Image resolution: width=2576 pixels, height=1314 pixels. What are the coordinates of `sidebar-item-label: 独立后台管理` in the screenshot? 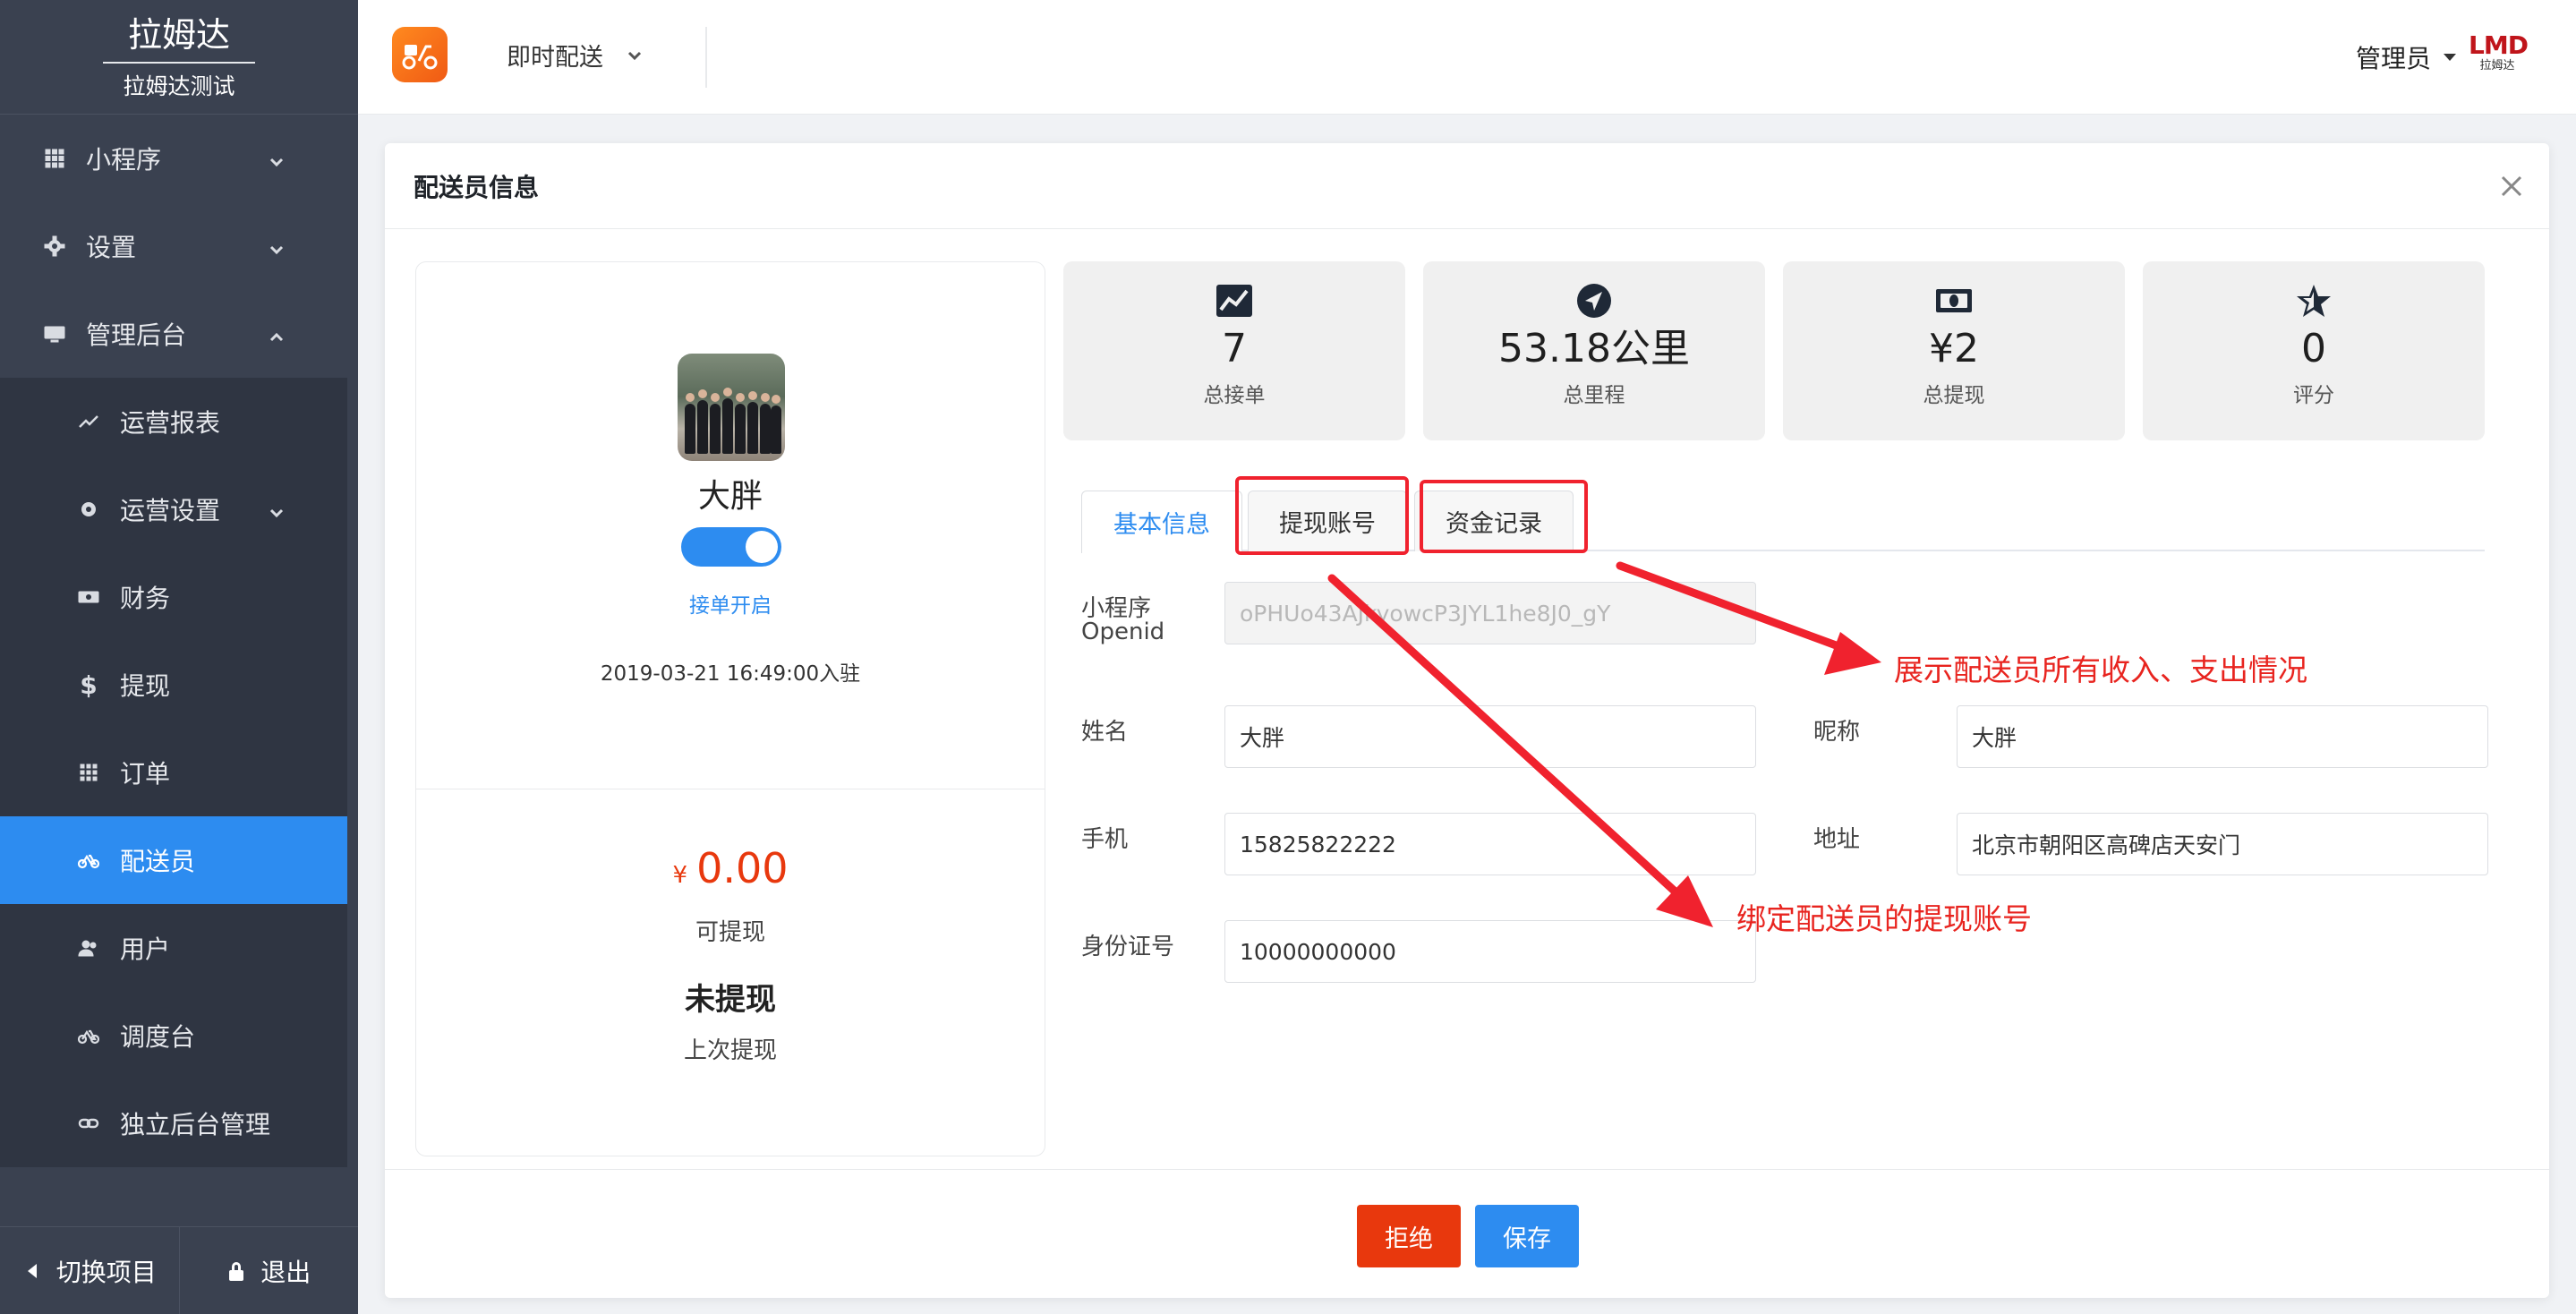 It's located at (195, 1124).